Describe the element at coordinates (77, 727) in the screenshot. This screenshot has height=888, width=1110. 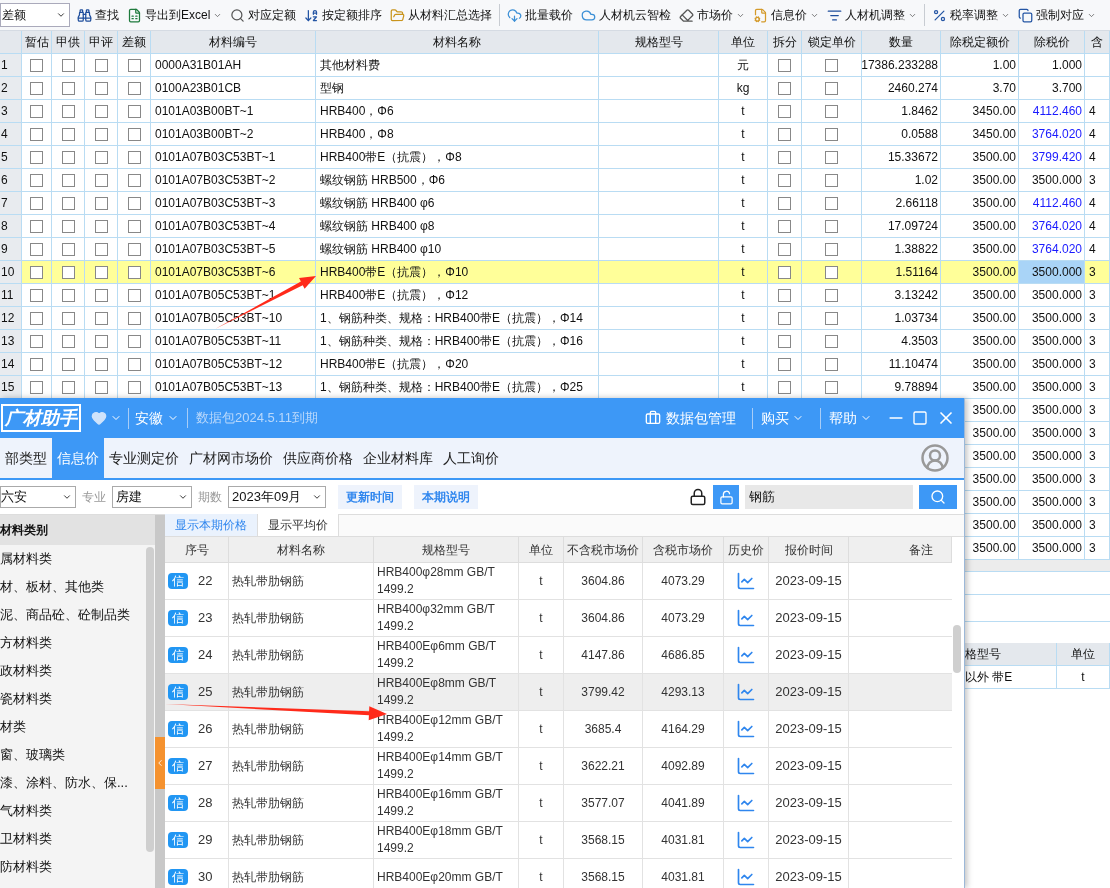
I see `category-item: 材类` at that location.